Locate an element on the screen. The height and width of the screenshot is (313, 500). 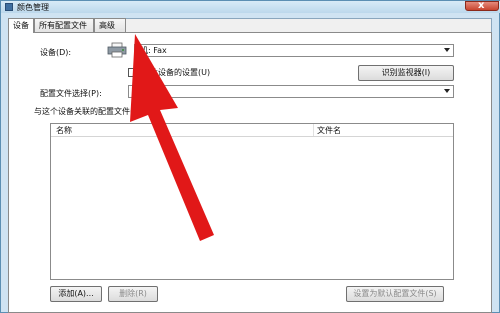
window-title: 颜色管理 is located at coordinates (33, 7).